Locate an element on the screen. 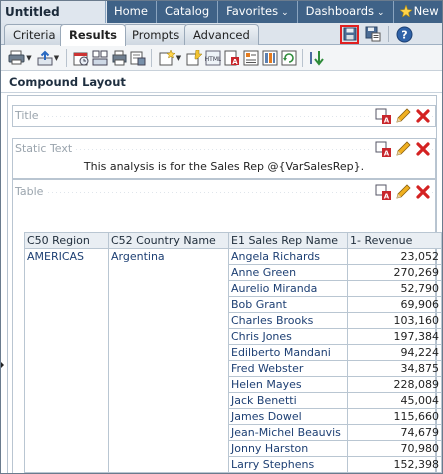  tab-prompts: Prompts is located at coordinates (156, 34).